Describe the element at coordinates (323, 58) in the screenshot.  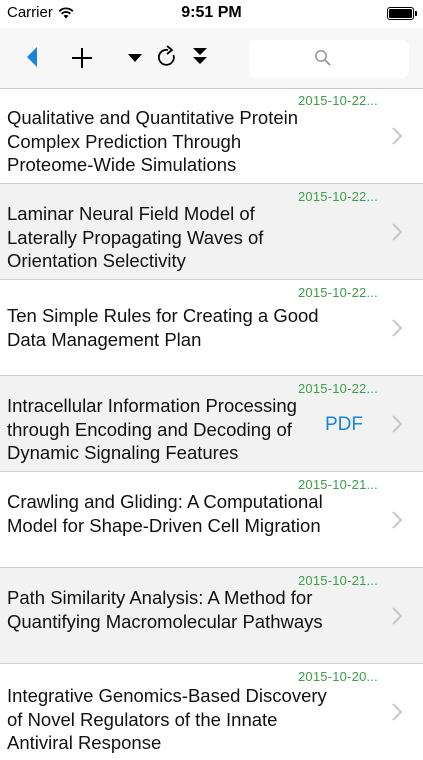
I see `search-icon` at that location.